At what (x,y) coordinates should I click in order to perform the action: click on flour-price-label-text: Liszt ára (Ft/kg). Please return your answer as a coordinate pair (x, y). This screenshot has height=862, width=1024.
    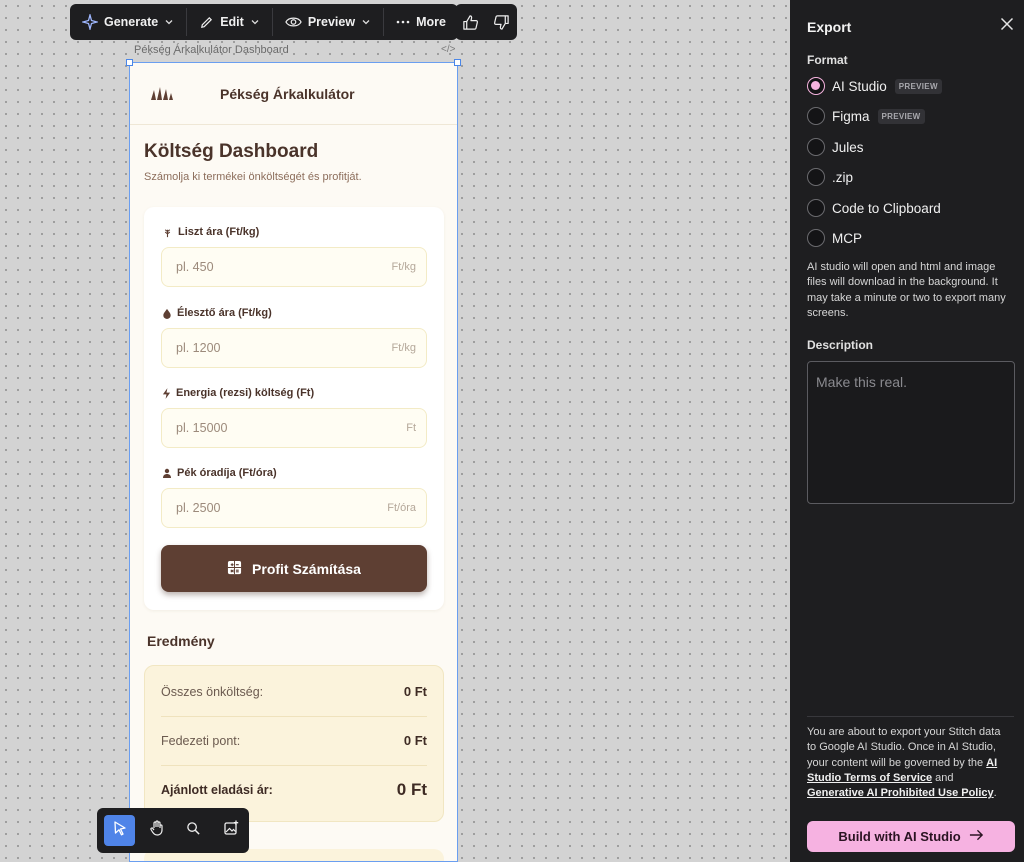
    Looking at the image, I should click on (219, 232).